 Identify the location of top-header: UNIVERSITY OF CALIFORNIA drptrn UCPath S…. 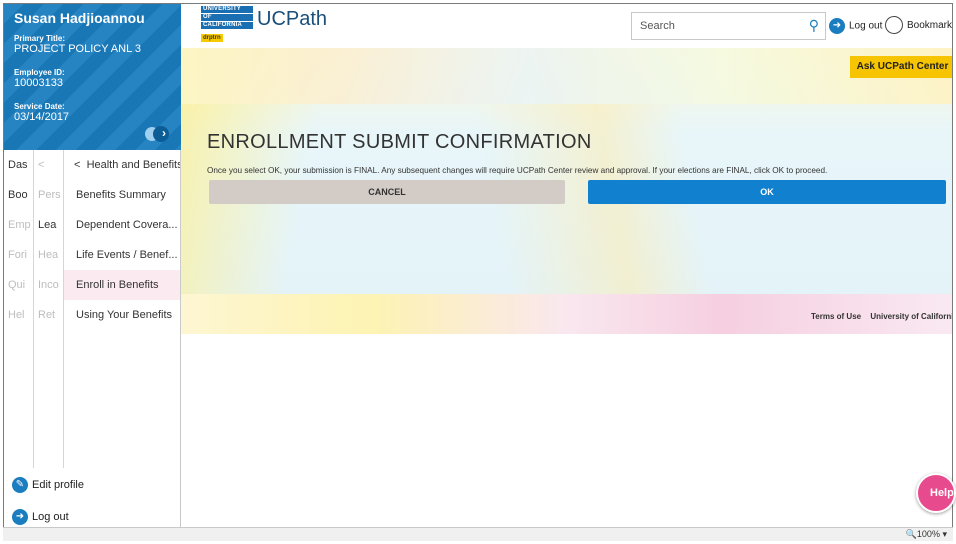
(566, 26).